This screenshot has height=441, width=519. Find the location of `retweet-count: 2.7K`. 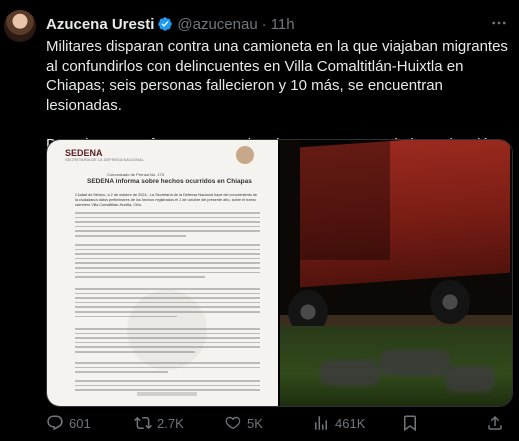

retweet-count: 2.7K is located at coordinates (170, 423).